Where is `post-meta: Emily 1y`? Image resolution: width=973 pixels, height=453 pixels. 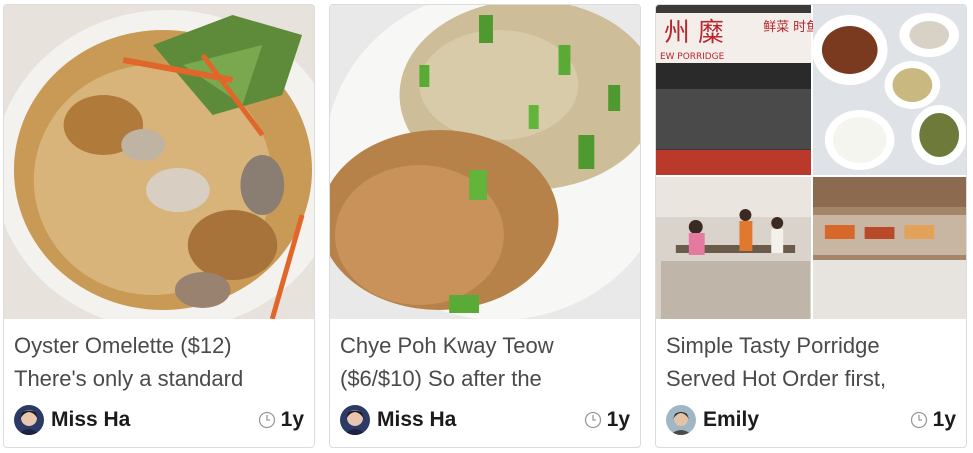
post-meta: Emily 1y is located at coordinates (811, 420).